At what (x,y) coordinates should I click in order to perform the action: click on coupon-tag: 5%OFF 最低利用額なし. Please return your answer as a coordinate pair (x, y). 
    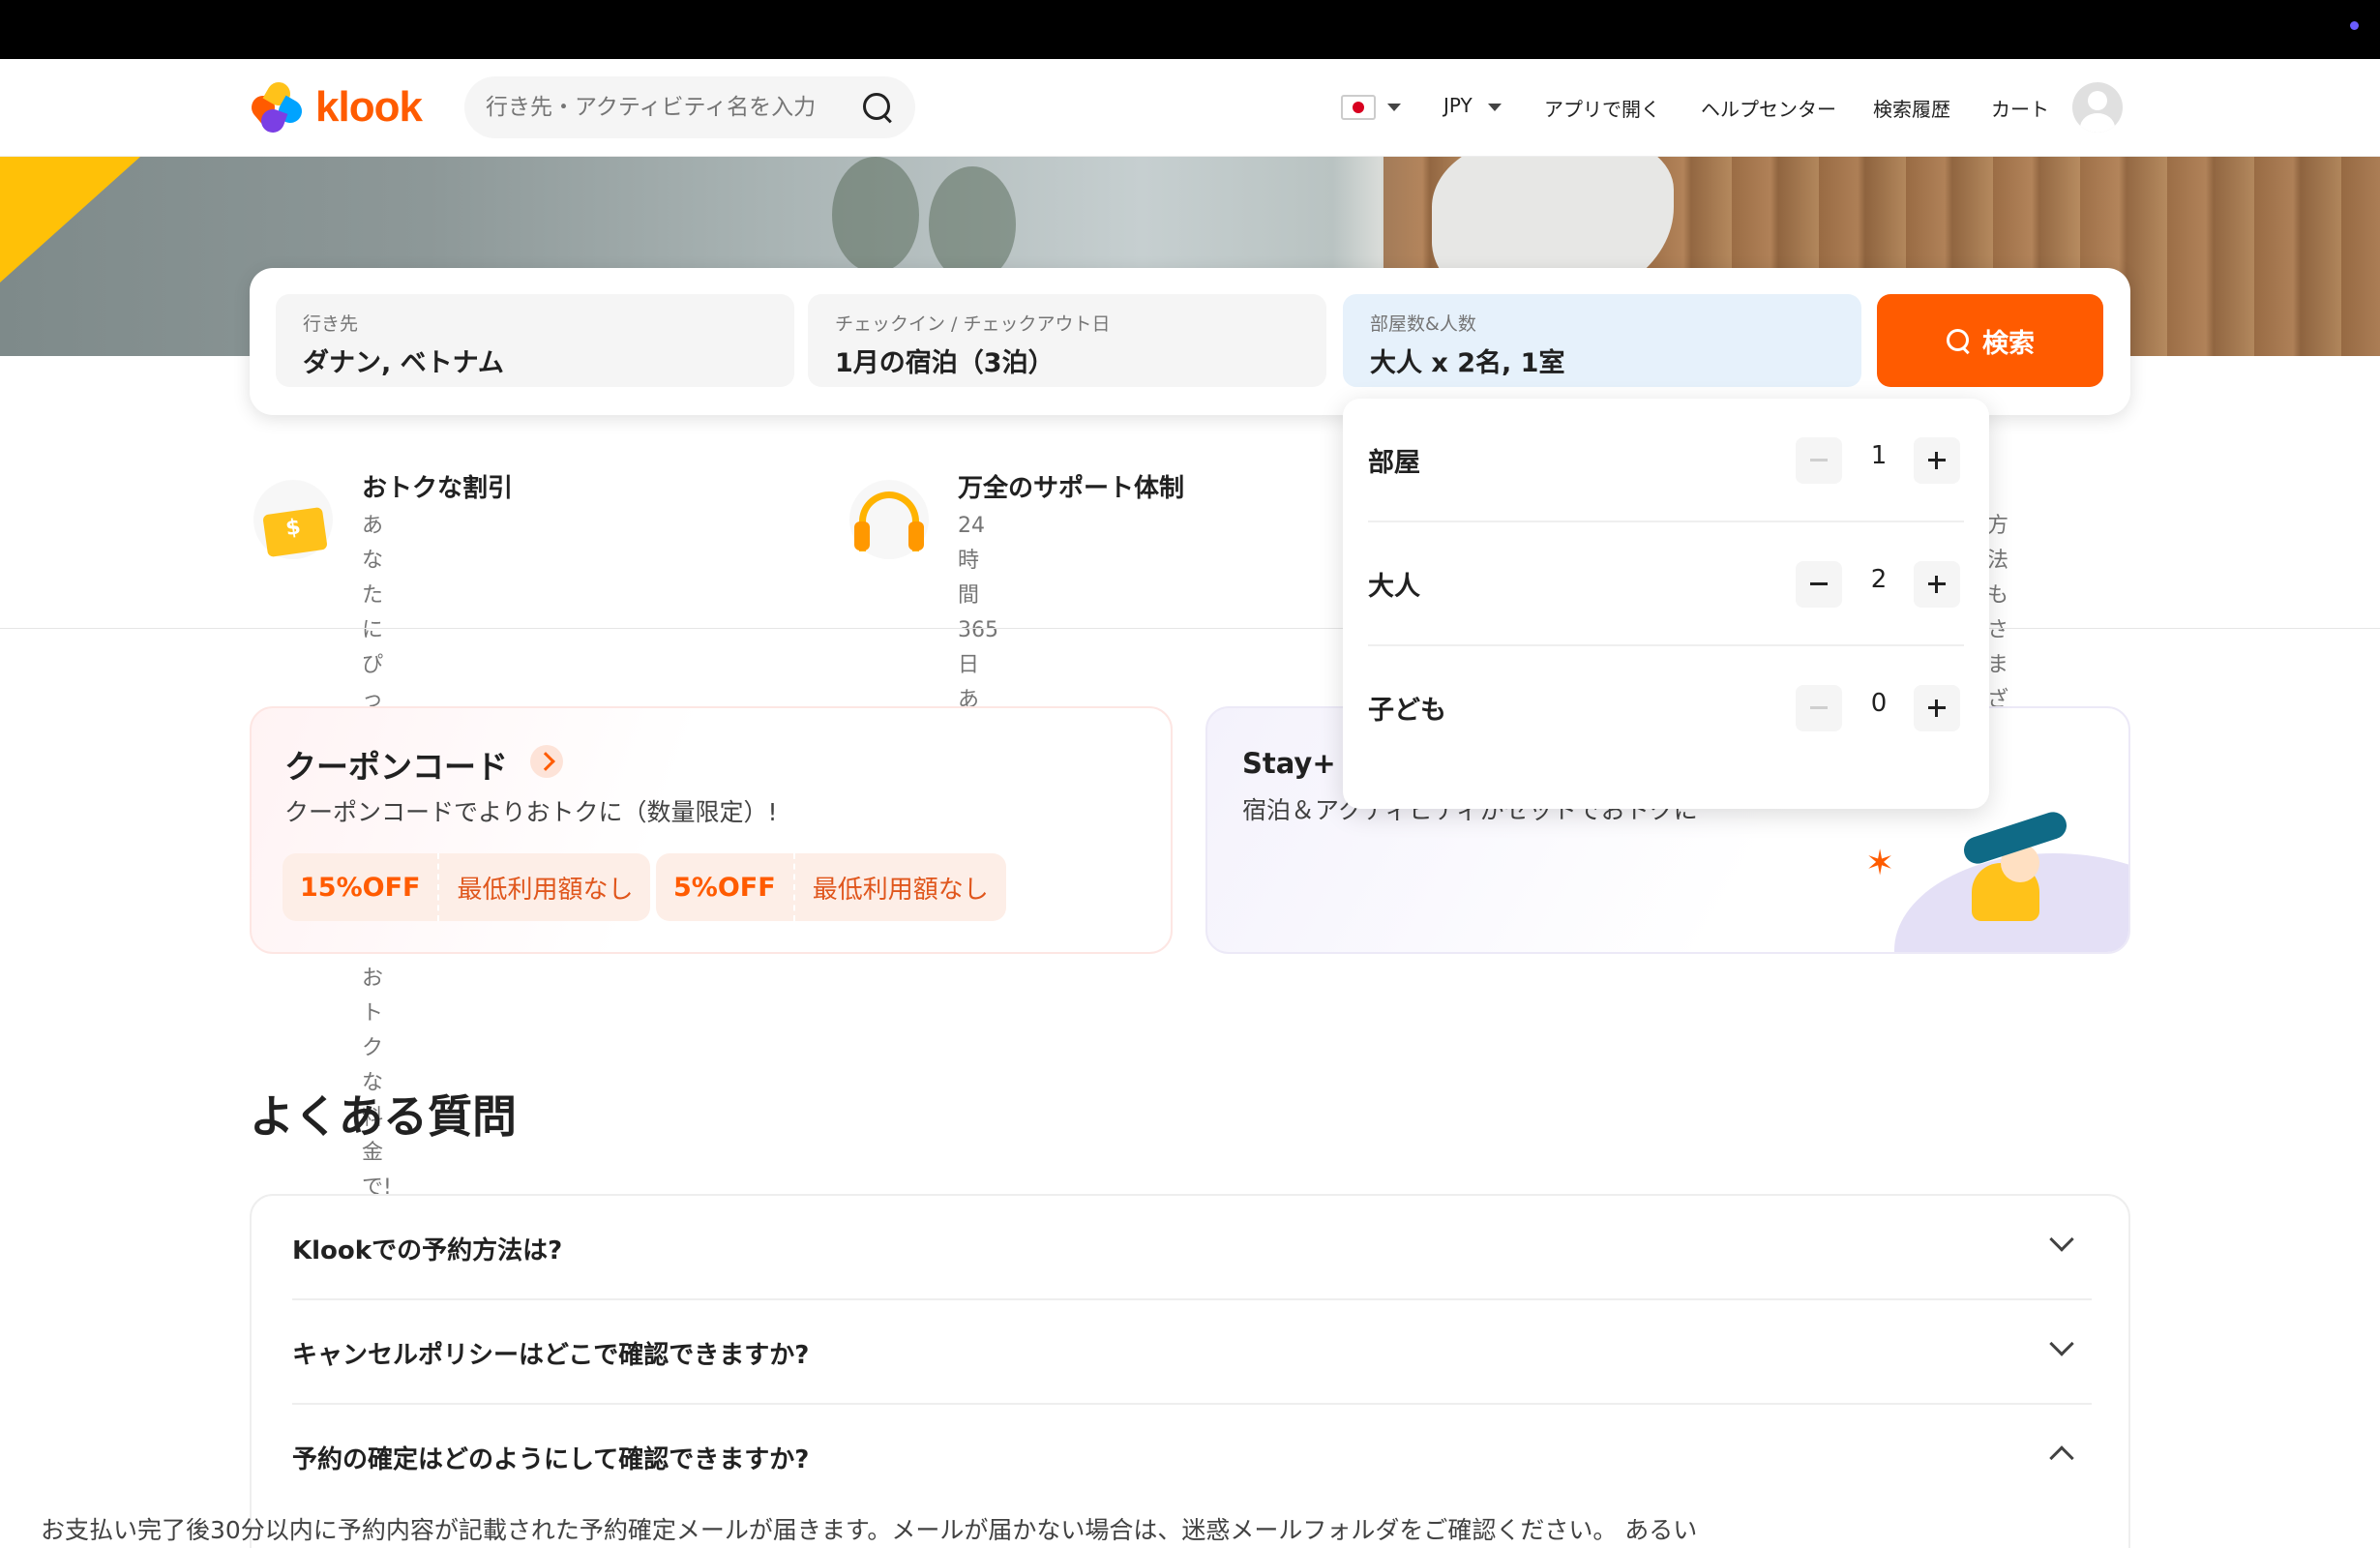
    Looking at the image, I should click on (831, 887).